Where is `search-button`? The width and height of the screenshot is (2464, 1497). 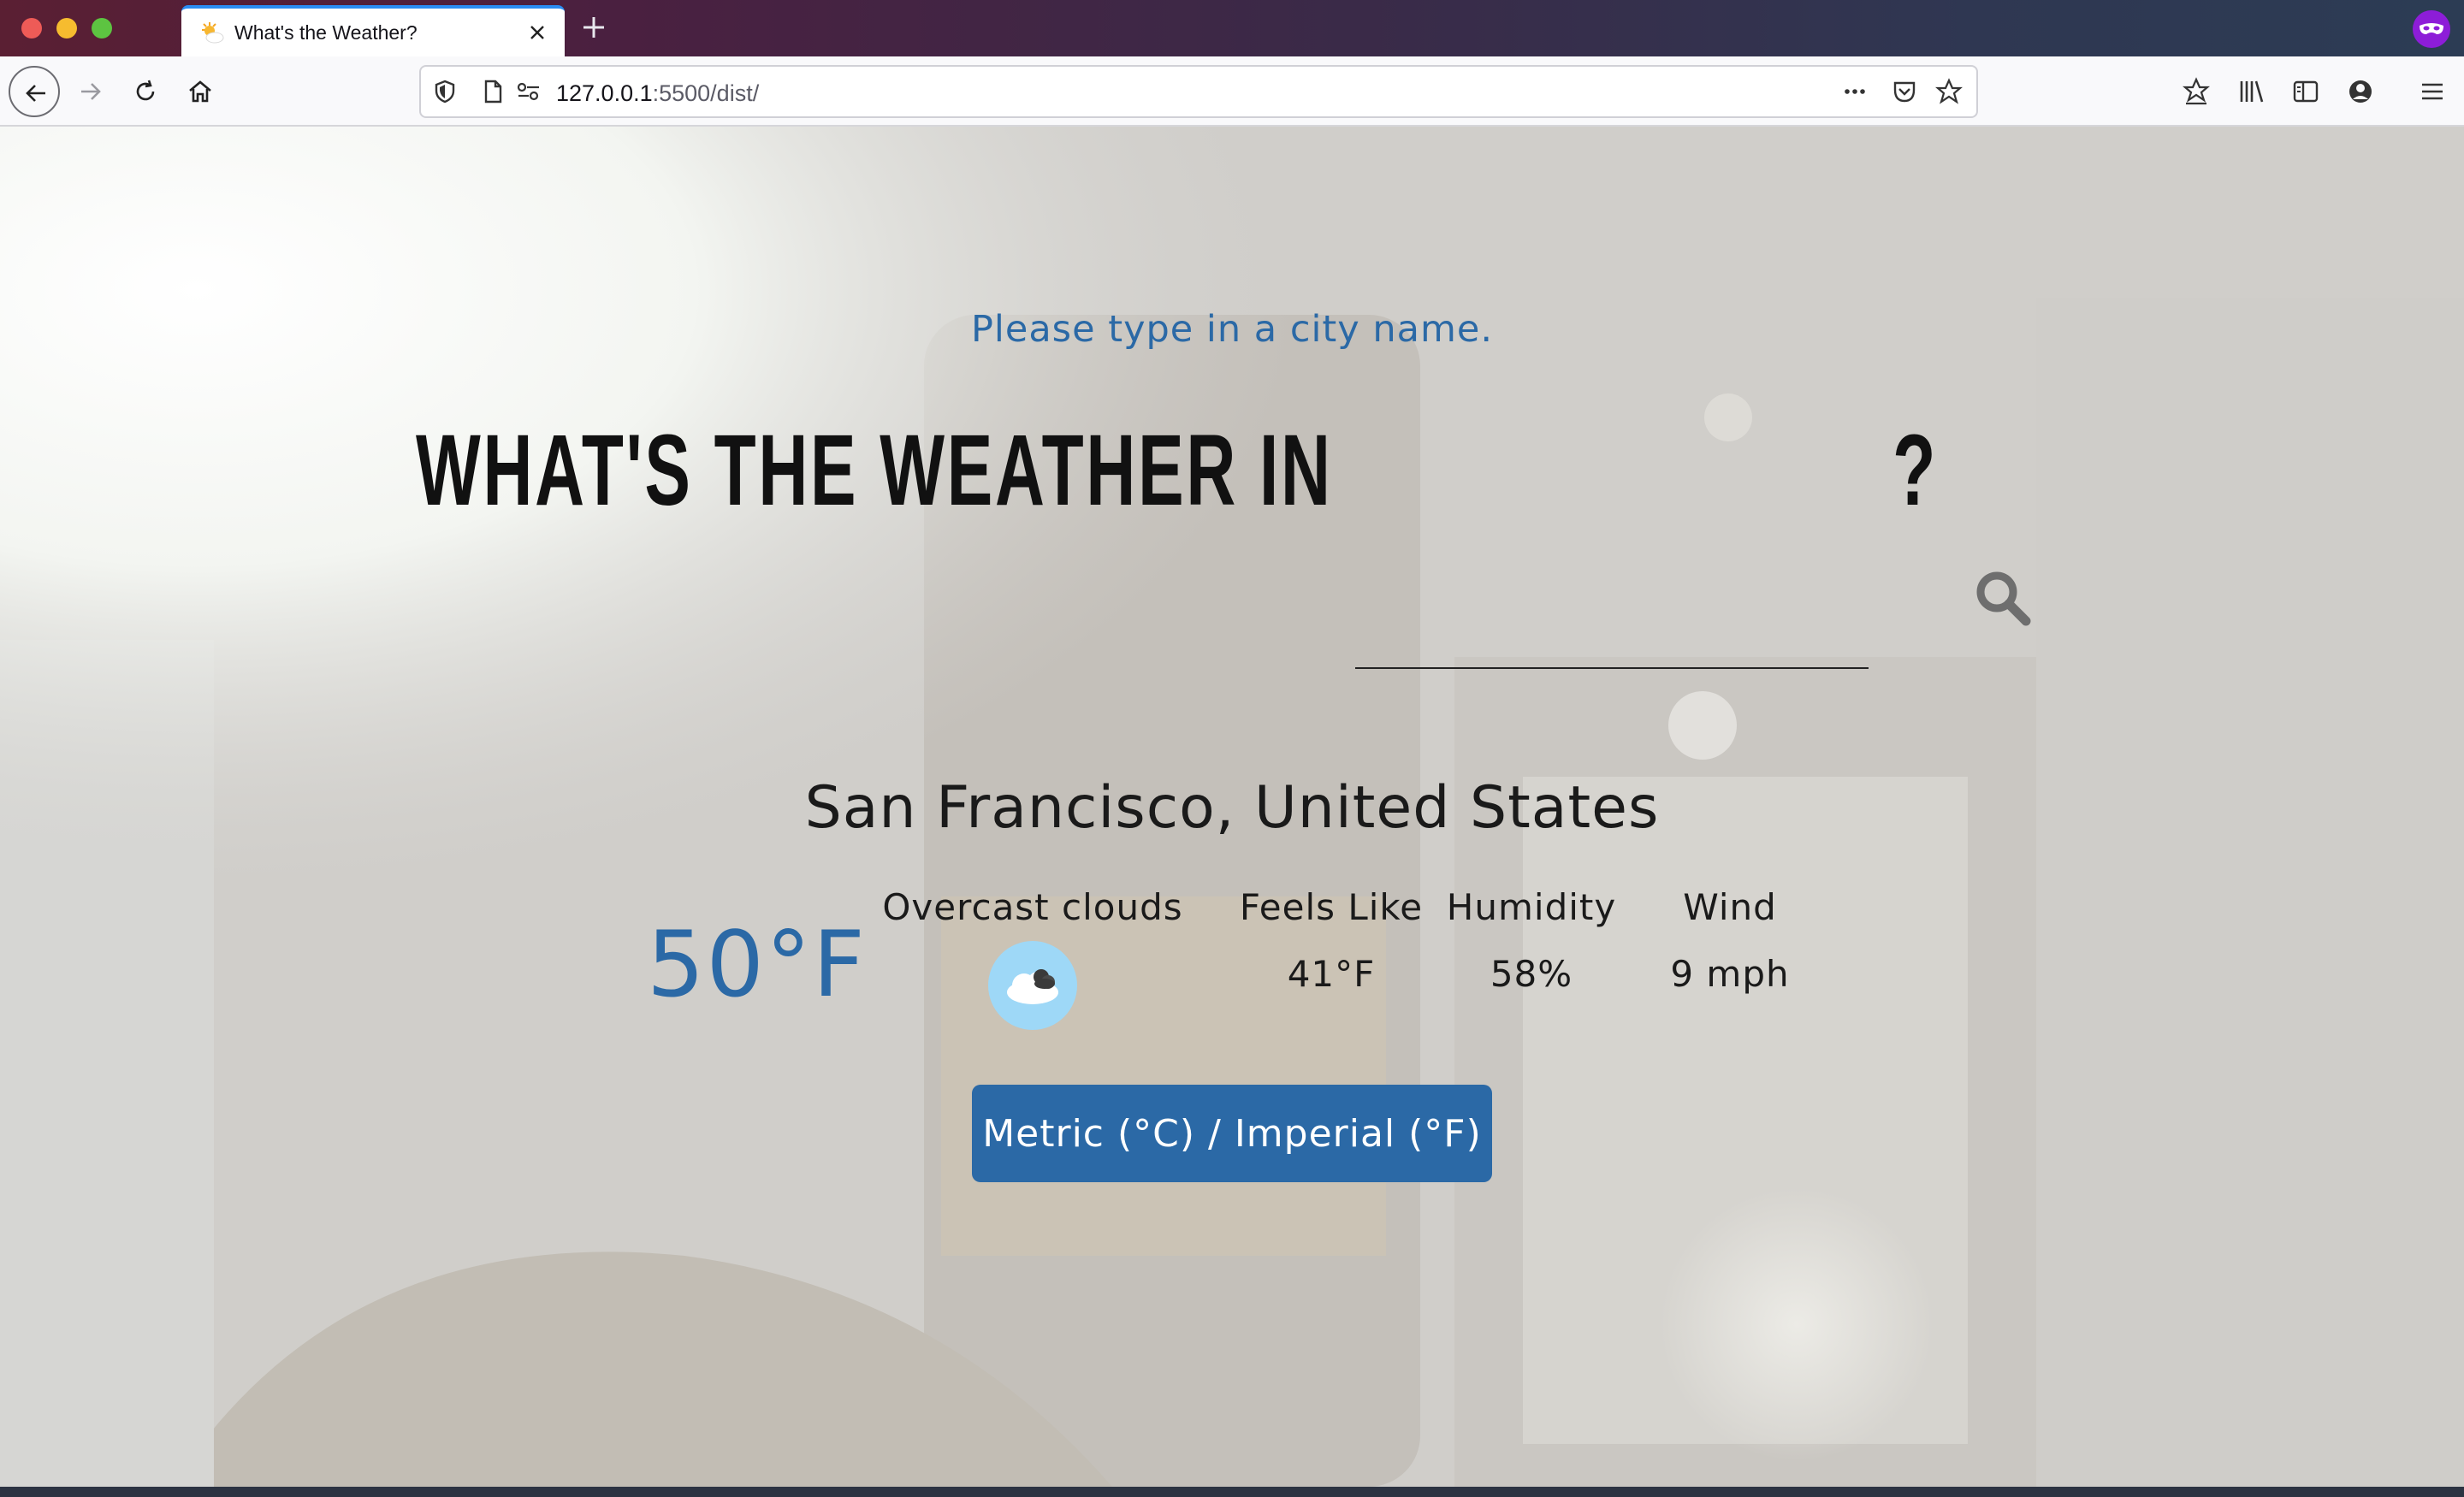 search-button is located at coordinates (2003, 598).